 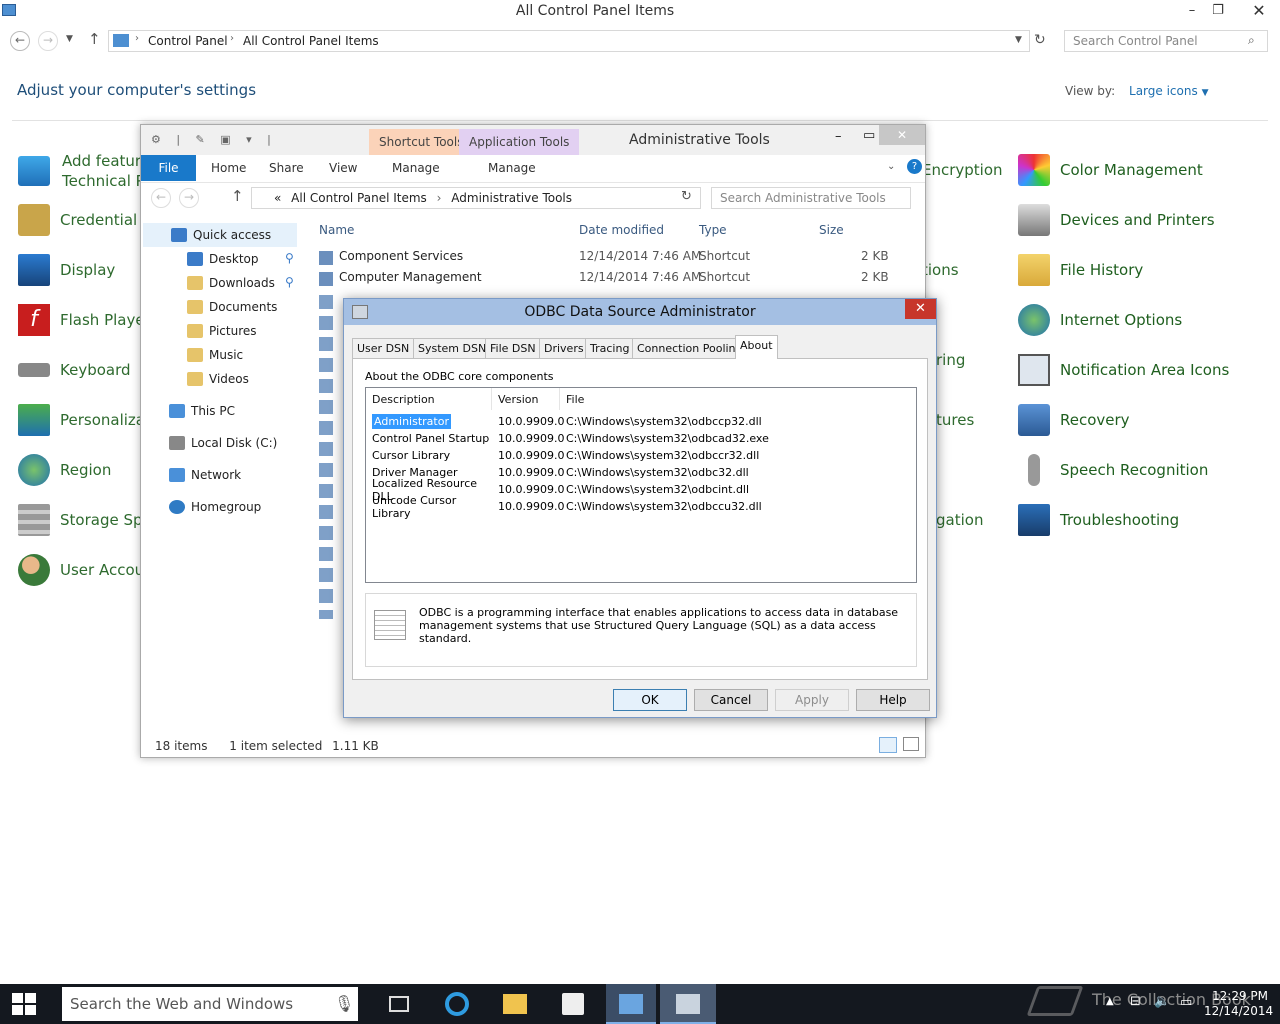 What do you see at coordinates (920, 309) in the screenshot?
I see `odbc-close-button: ✕` at bounding box center [920, 309].